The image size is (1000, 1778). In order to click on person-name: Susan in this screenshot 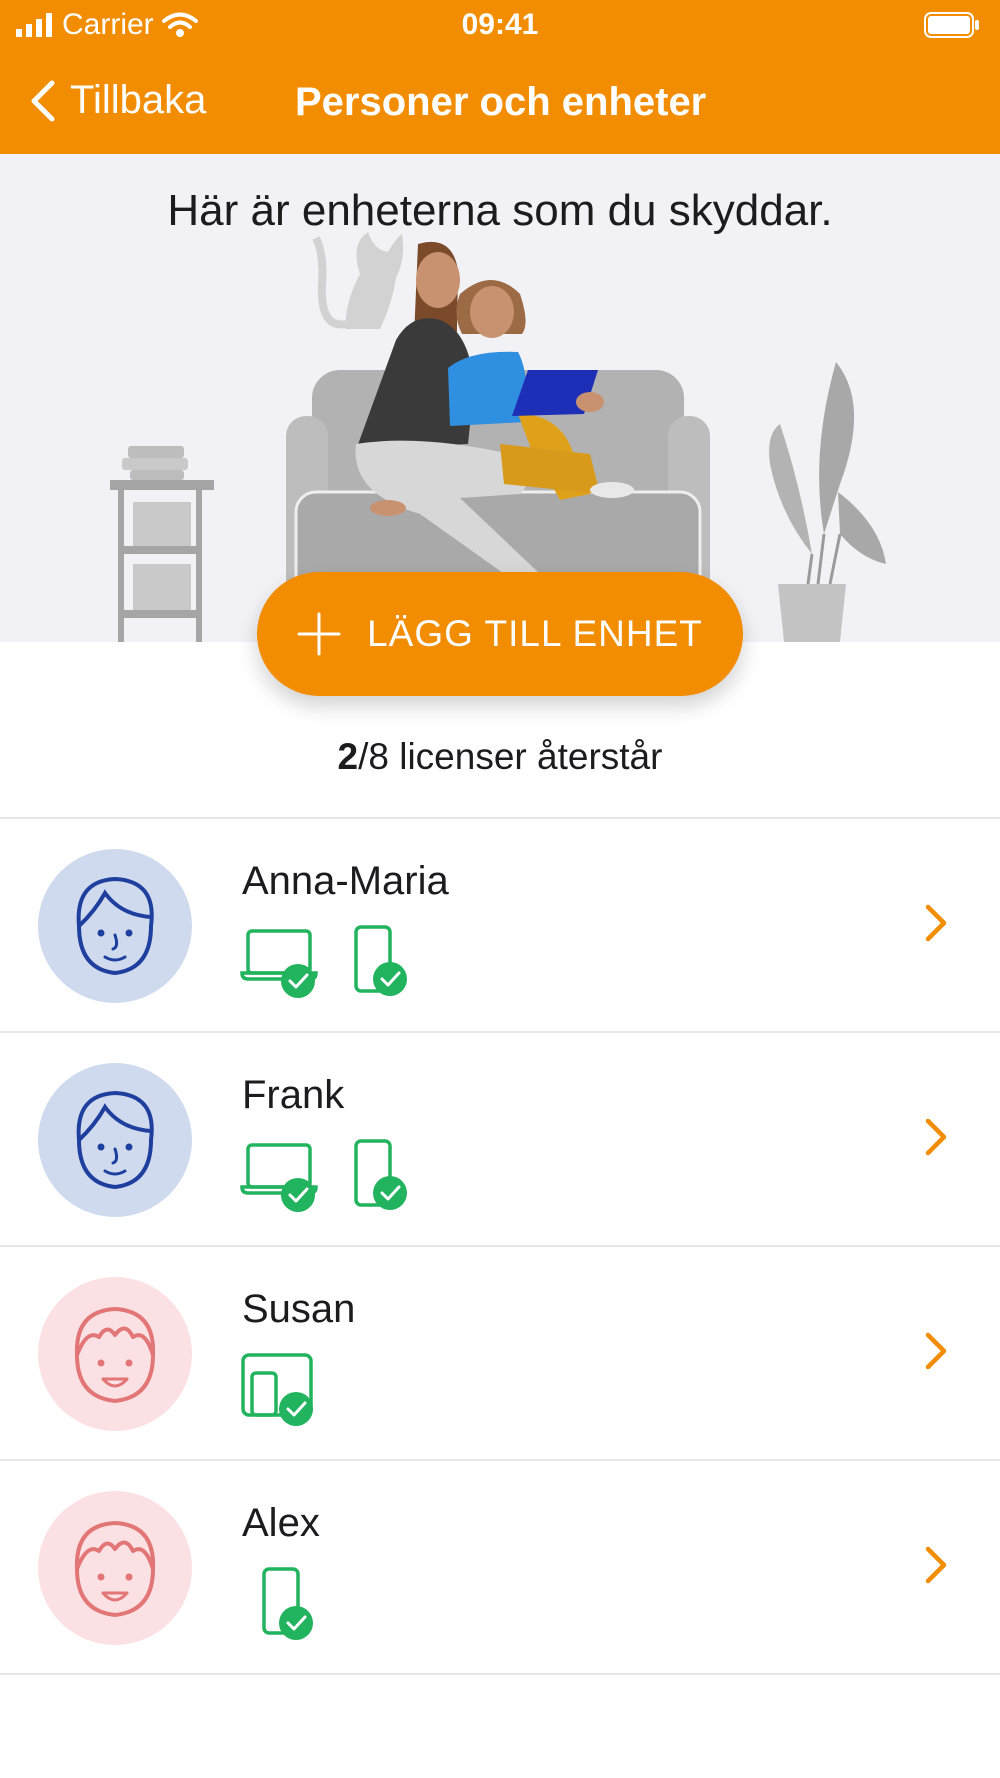, I will do `click(299, 1309)`.